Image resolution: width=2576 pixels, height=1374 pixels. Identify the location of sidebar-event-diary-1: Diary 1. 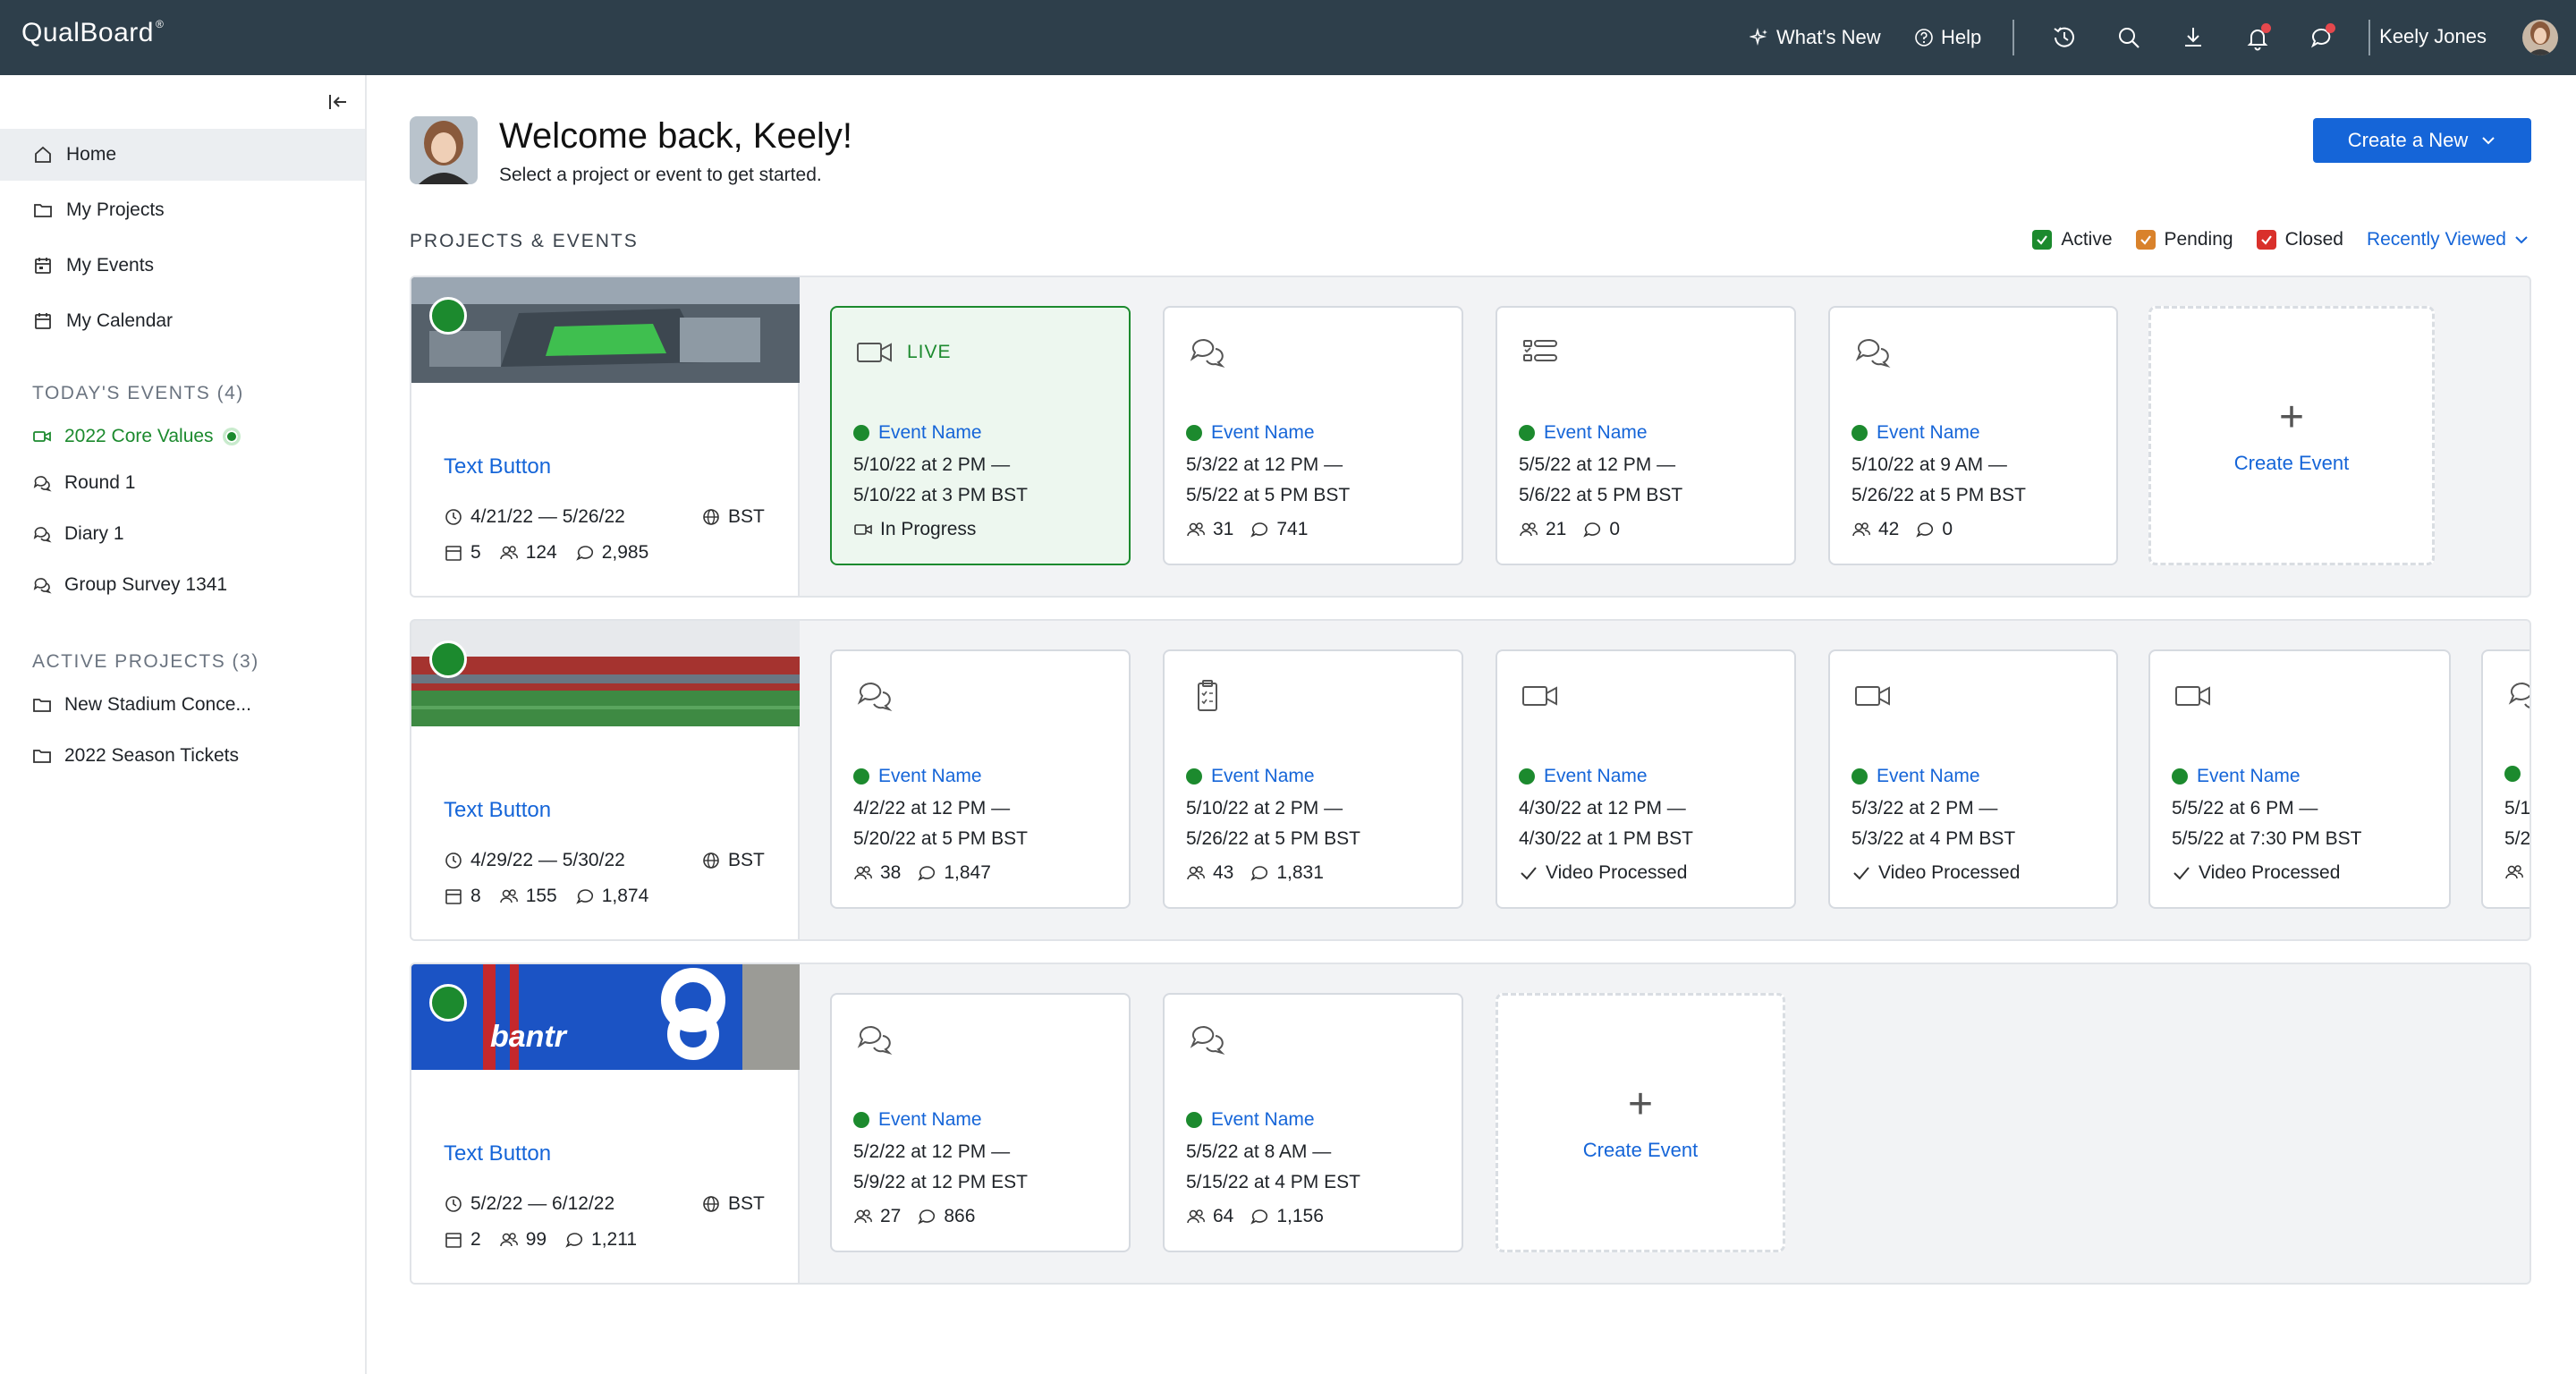
(78, 534).